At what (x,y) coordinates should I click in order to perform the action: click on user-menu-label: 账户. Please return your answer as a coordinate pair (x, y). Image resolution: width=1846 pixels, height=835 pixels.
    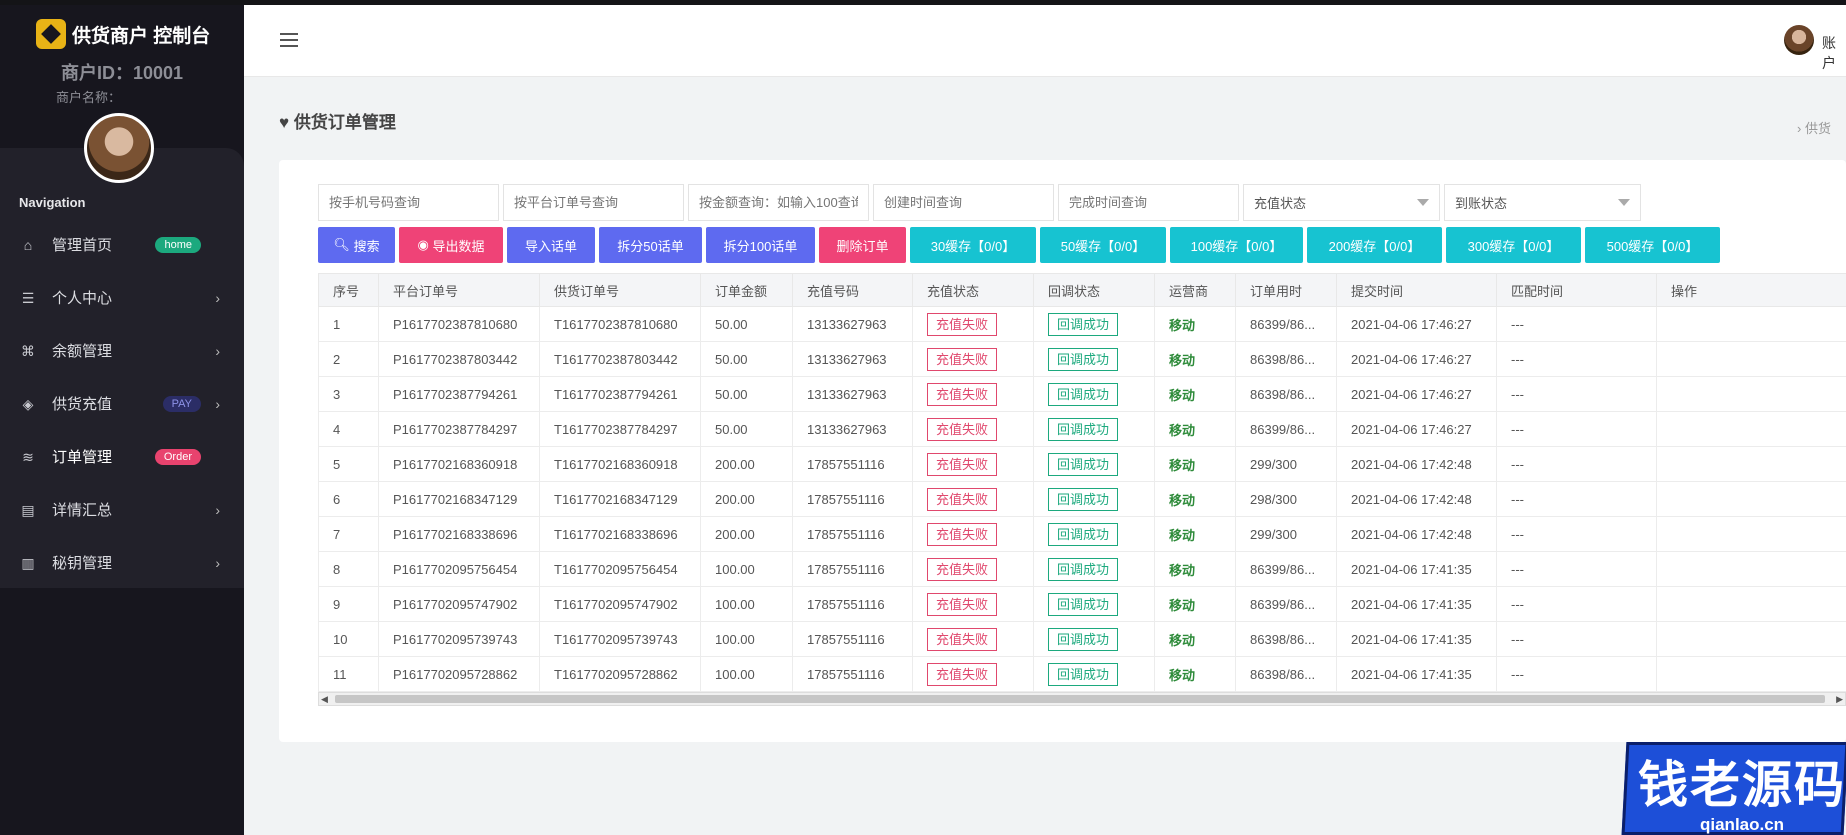
    Looking at the image, I should click on (1834, 53).